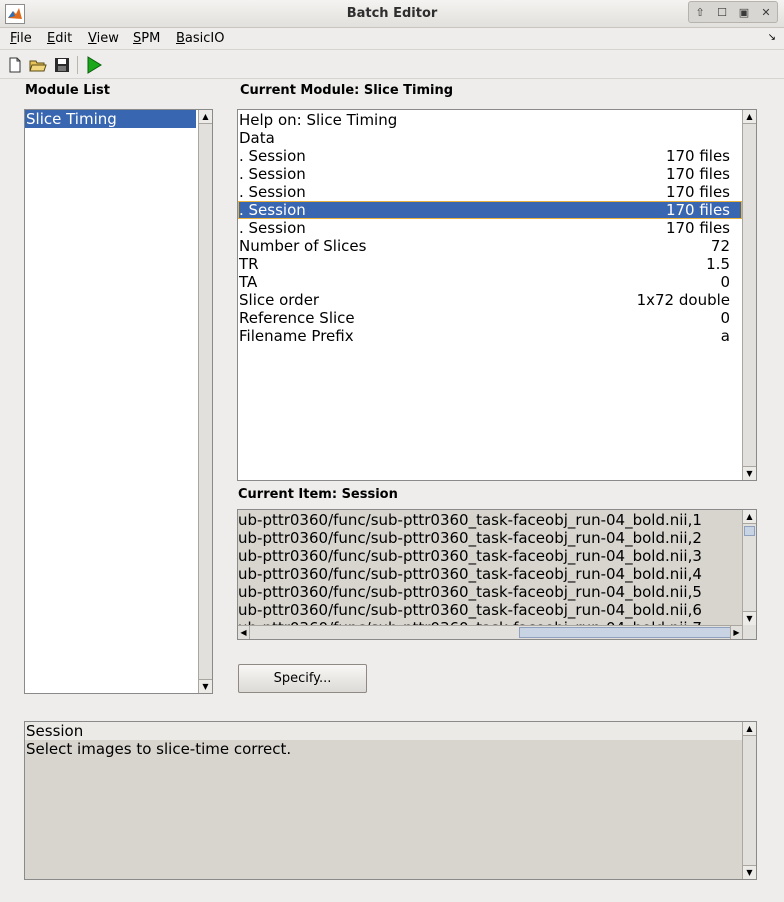 The image size is (784, 902). What do you see at coordinates (279, 300) in the screenshot?
I see `field-label: Slice order` at bounding box center [279, 300].